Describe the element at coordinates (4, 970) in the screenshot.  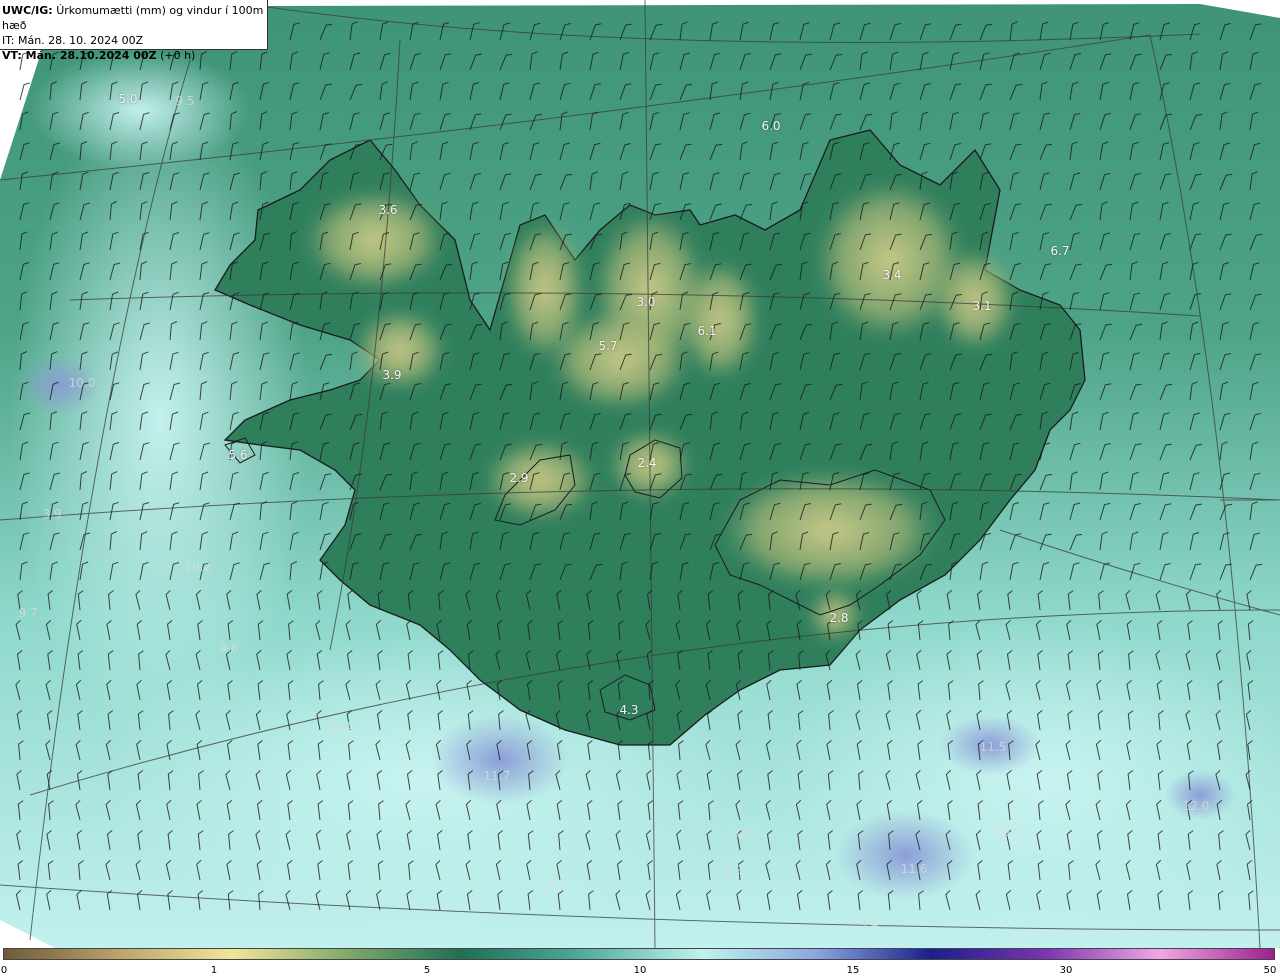
I see `scale-tick: 0` at that location.